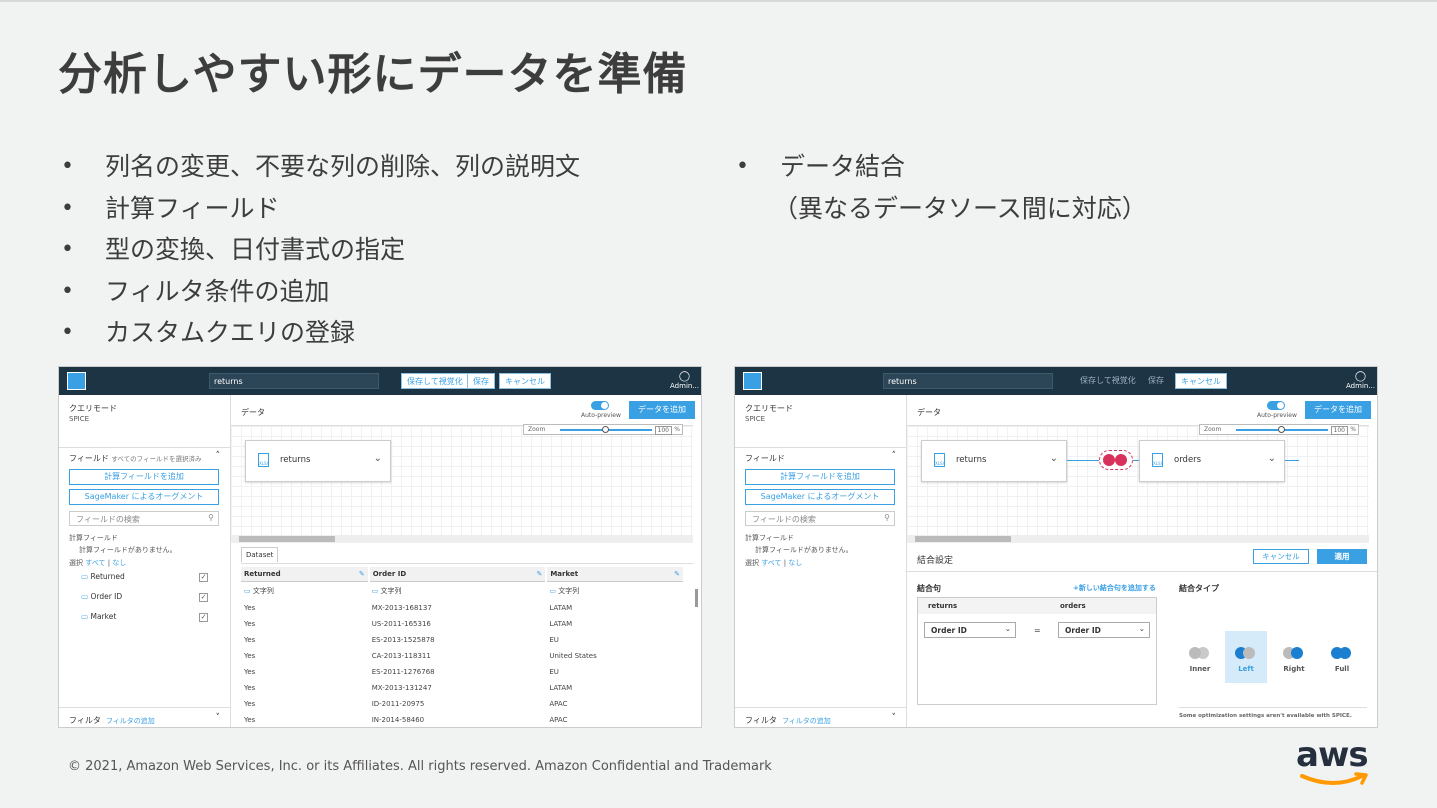 This screenshot has height=808, width=1437. Describe the element at coordinates (943, 606) in the screenshot. I see `clause-left-header: returns` at that location.